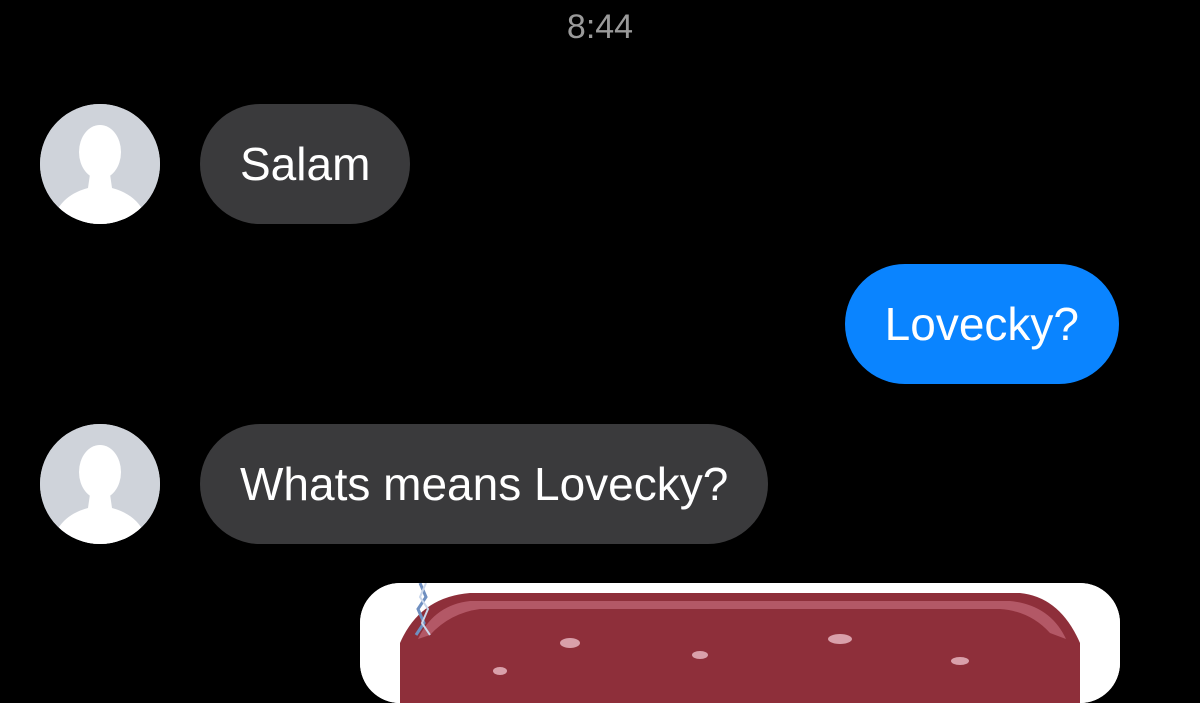  I want to click on message-text: Lovecky?, so click(981, 324).